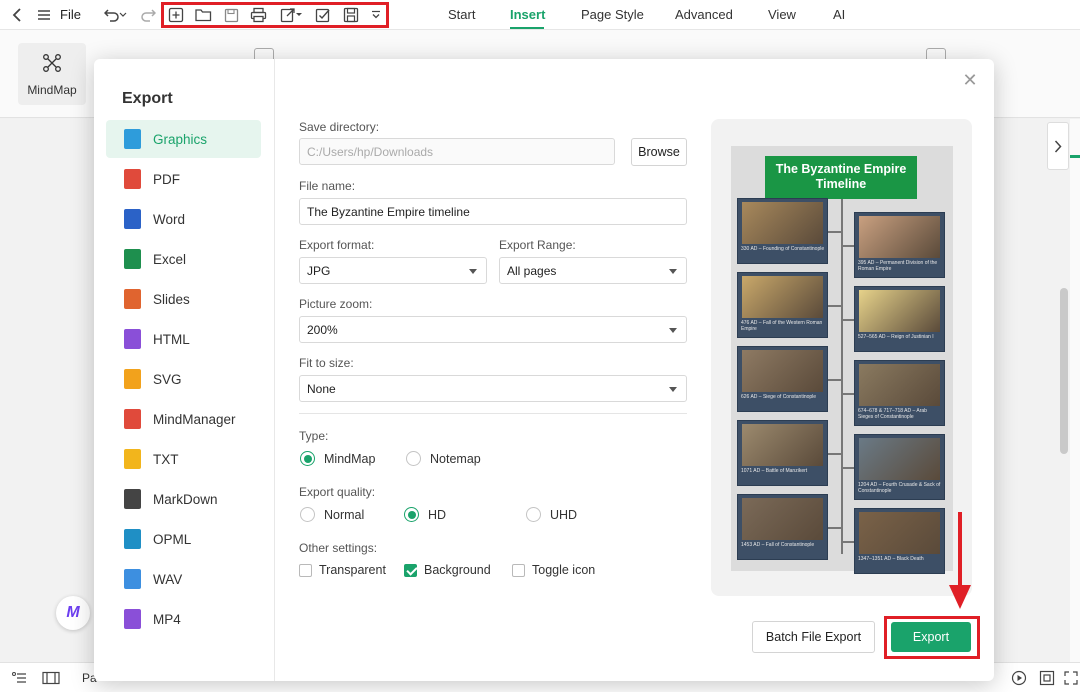 This screenshot has width=1080, height=692. What do you see at coordinates (593, 270) in the screenshot?
I see `export-range-select: All pages` at bounding box center [593, 270].